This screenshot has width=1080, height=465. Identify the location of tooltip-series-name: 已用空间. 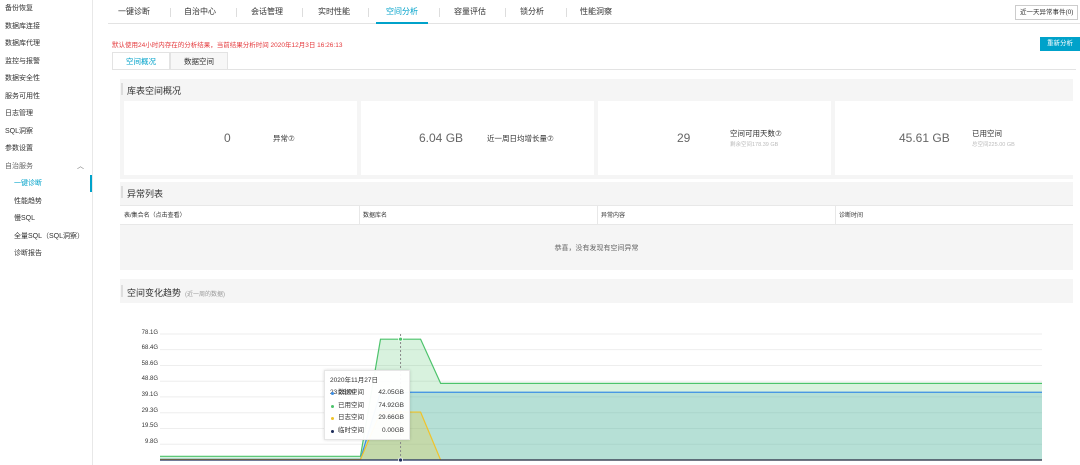
(351, 405).